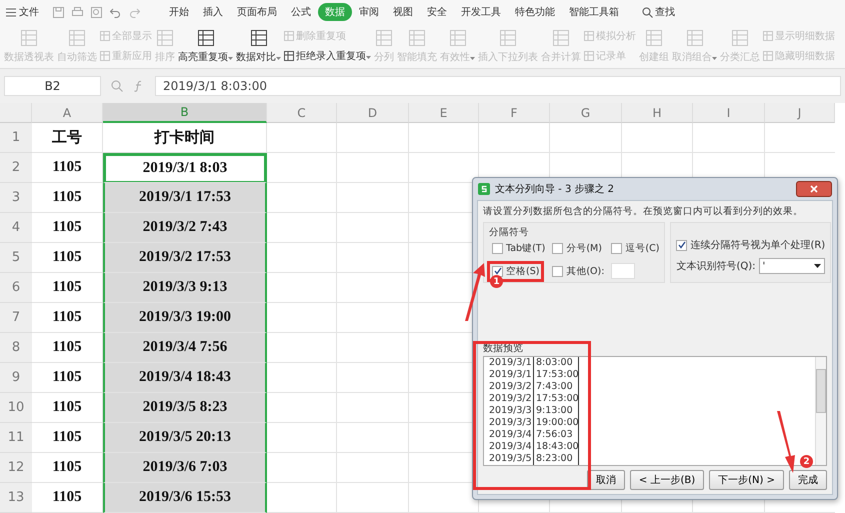  I want to click on menu-tab: 视图, so click(403, 12).